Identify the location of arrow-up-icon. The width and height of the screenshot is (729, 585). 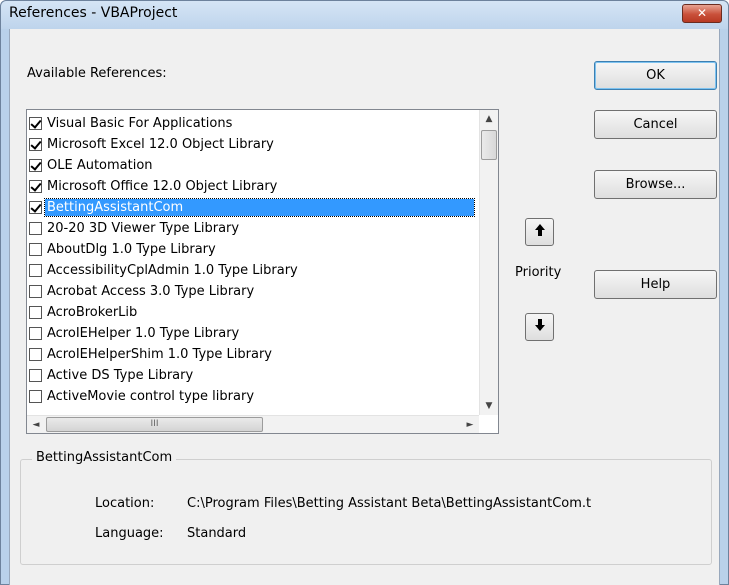
(540, 232).